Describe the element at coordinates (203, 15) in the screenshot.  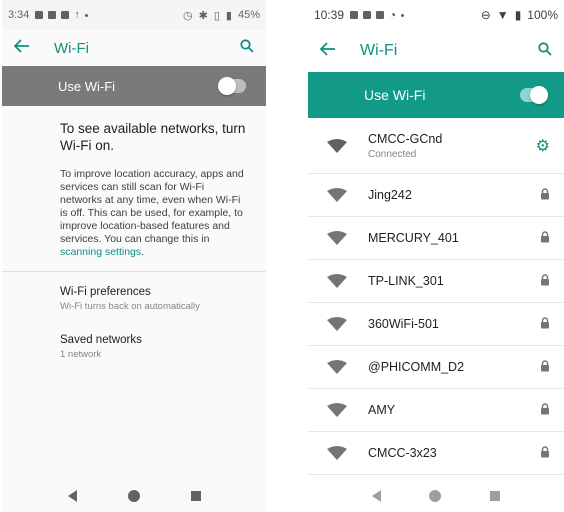
I see `bluetooth-icon: ✱` at that location.